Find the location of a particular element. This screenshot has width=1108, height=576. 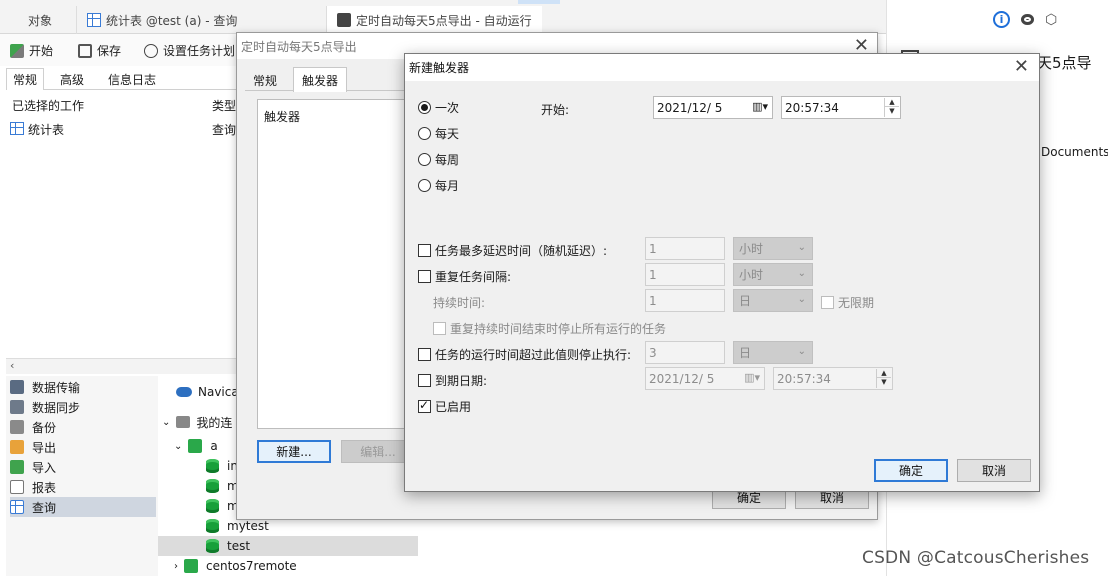

random-delay-checkbox: 任务最多延迟时间（随机延迟）: is located at coordinates (512, 250).